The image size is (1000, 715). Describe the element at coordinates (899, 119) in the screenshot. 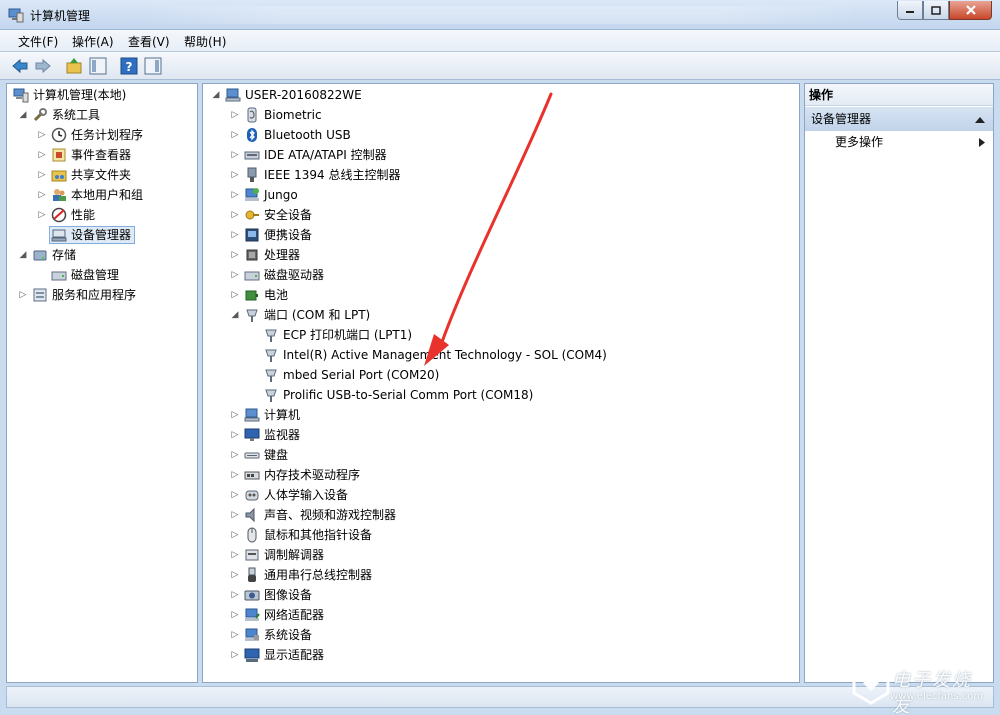

I see `actions-section-device-manager: 设备管理器` at that location.